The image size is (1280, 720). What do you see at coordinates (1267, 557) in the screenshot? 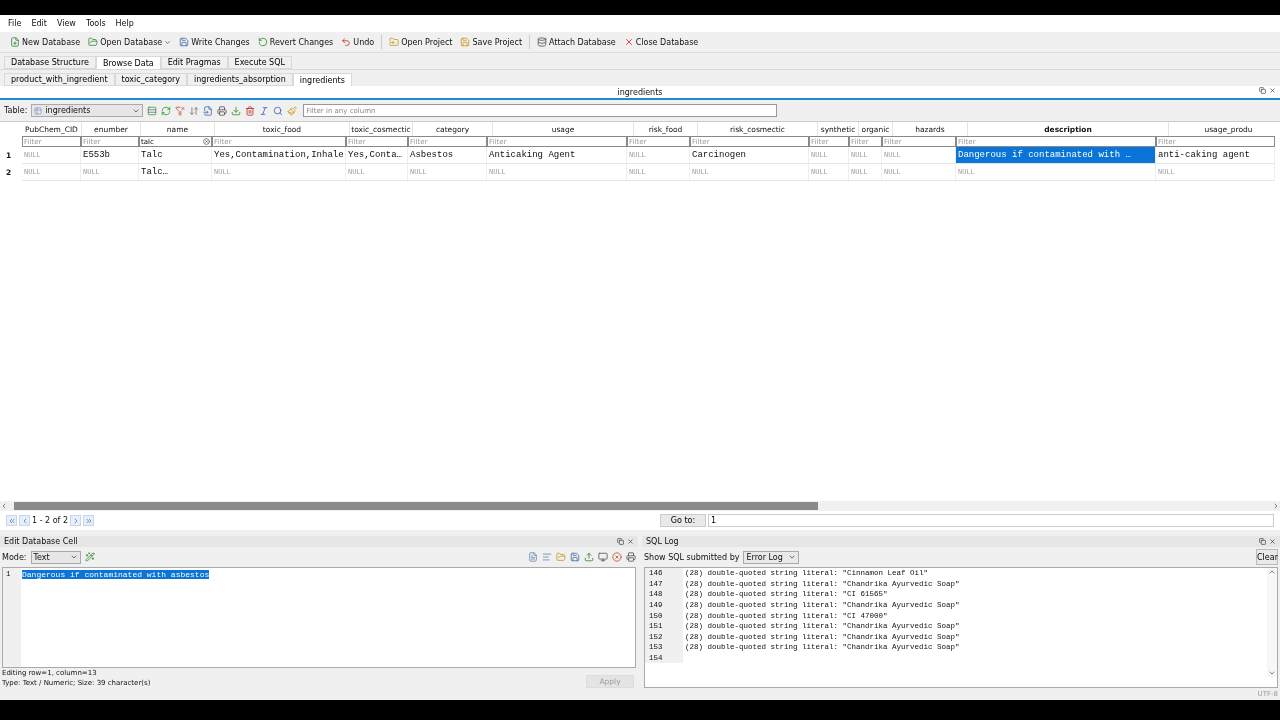
I see `clear-button: Clear` at bounding box center [1267, 557].